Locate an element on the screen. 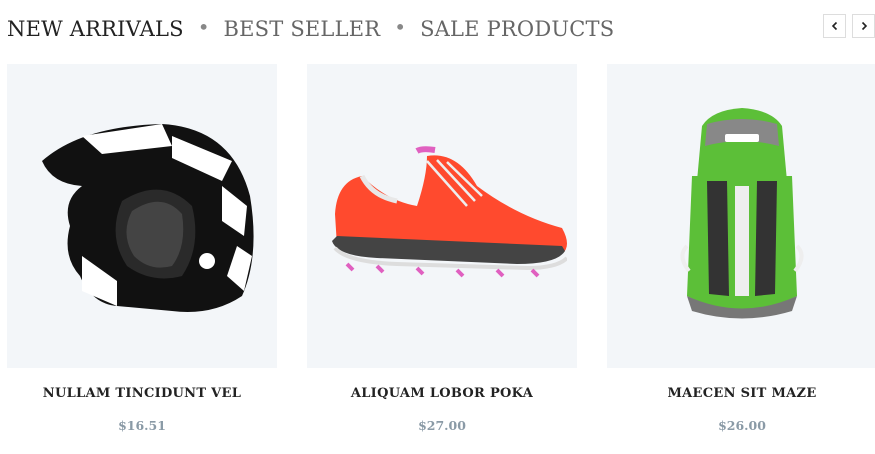 The height and width of the screenshot is (454, 875). carousel-prev-button is located at coordinates (834, 26).